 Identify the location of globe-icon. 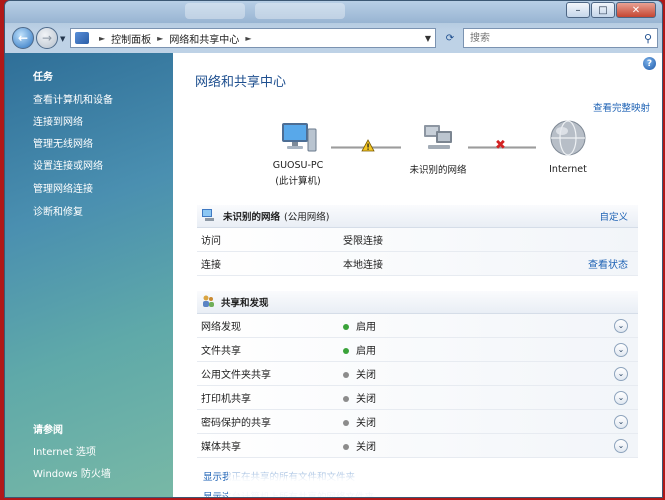
(568, 138).